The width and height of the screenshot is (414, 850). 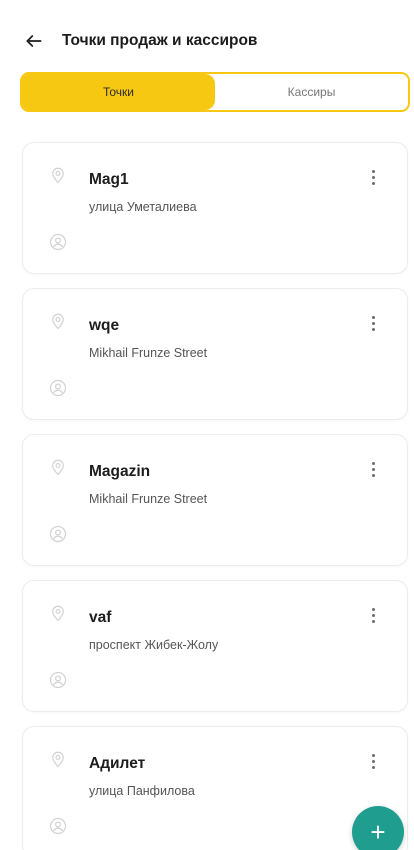 I want to click on point-name: Mag1, so click(x=109, y=179).